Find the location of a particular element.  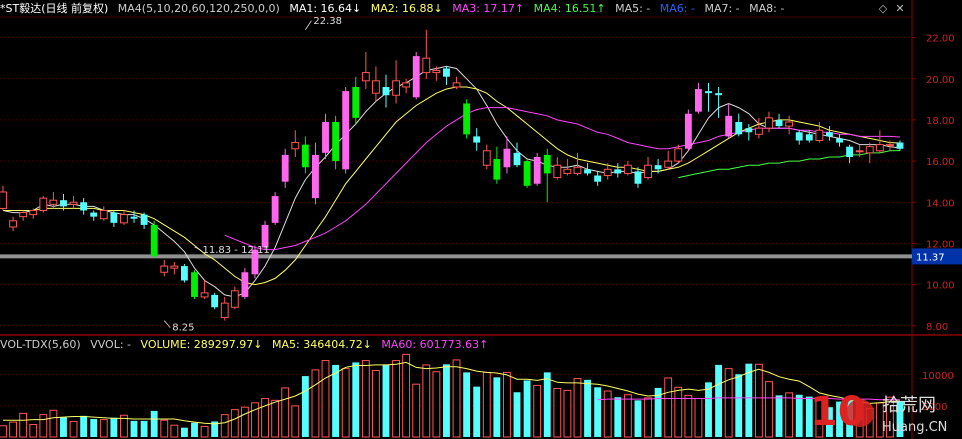

ma4-value: MA4: 16.51↑ is located at coordinates (569, 8).